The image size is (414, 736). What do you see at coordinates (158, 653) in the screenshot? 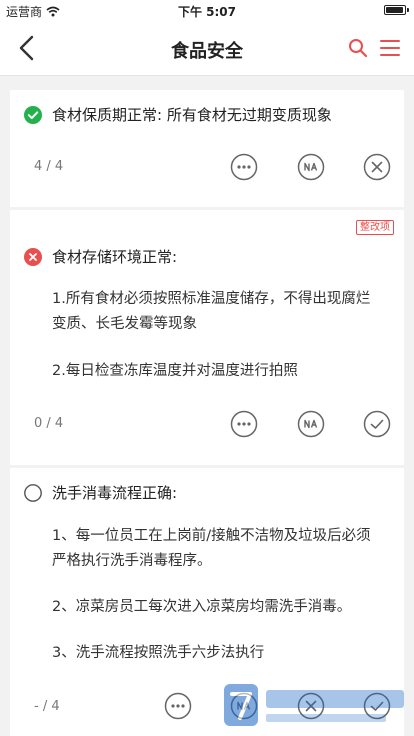
I see `item-detail: 3、洗手流程按照洗手六步法执行` at bounding box center [158, 653].